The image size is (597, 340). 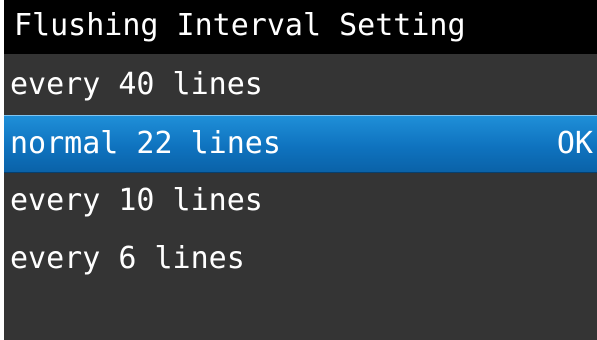 I want to click on ok-indicator: OK, so click(x=574, y=143).